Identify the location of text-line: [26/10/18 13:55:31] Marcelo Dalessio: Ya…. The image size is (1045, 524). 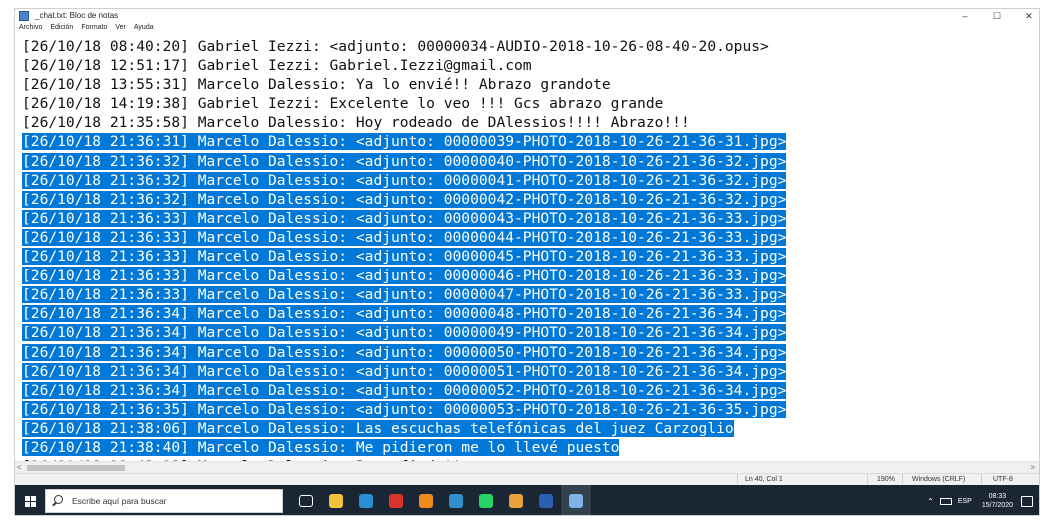
(530, 84).